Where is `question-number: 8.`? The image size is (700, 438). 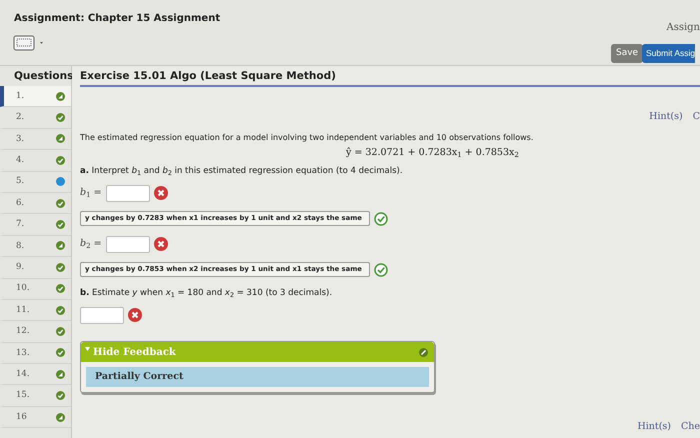
question-number: 8. is located at coordinates (20, 246).